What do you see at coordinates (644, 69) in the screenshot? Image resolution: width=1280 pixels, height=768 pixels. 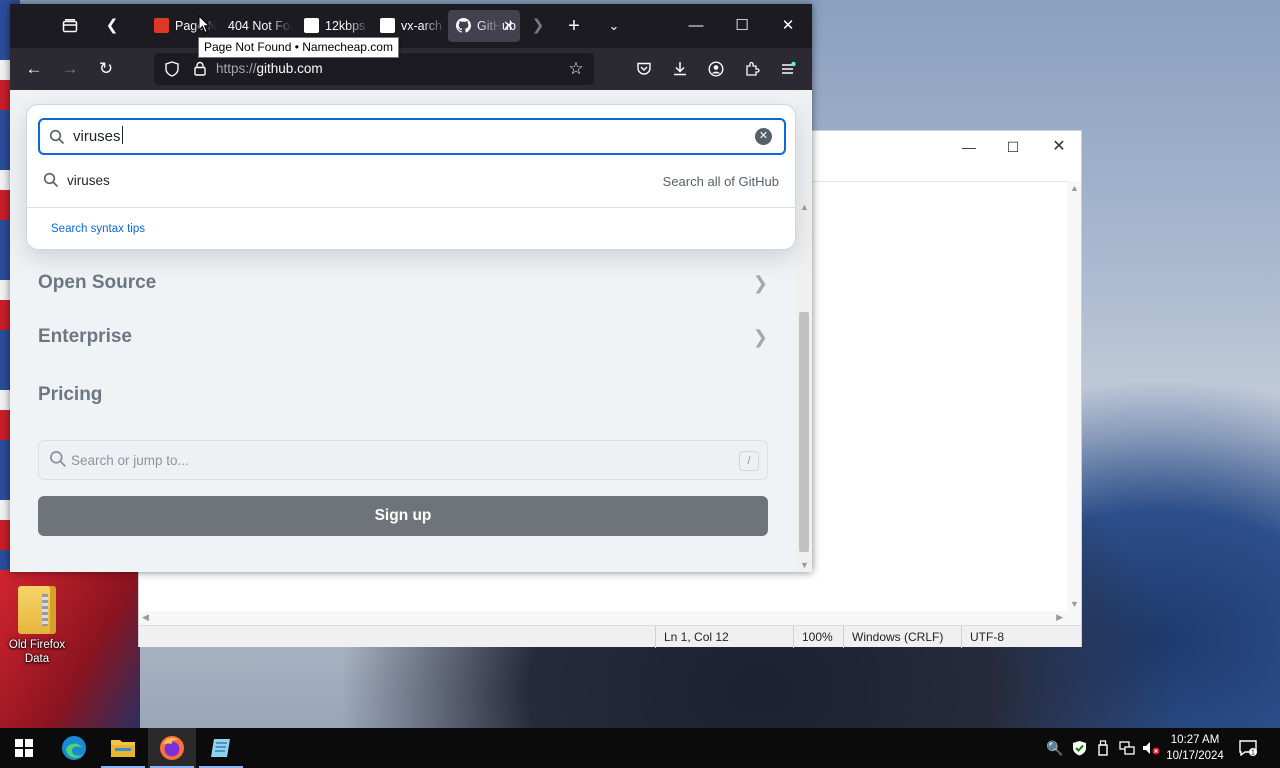 I see `pocket-icon` at bounding box center [644, 69].